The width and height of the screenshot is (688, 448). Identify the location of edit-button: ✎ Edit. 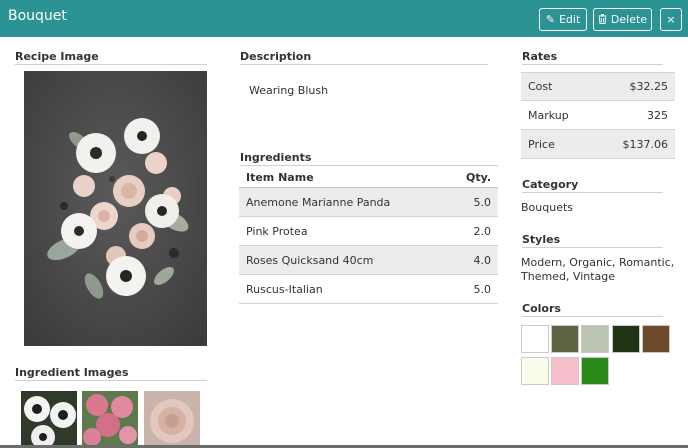
(563, 19).